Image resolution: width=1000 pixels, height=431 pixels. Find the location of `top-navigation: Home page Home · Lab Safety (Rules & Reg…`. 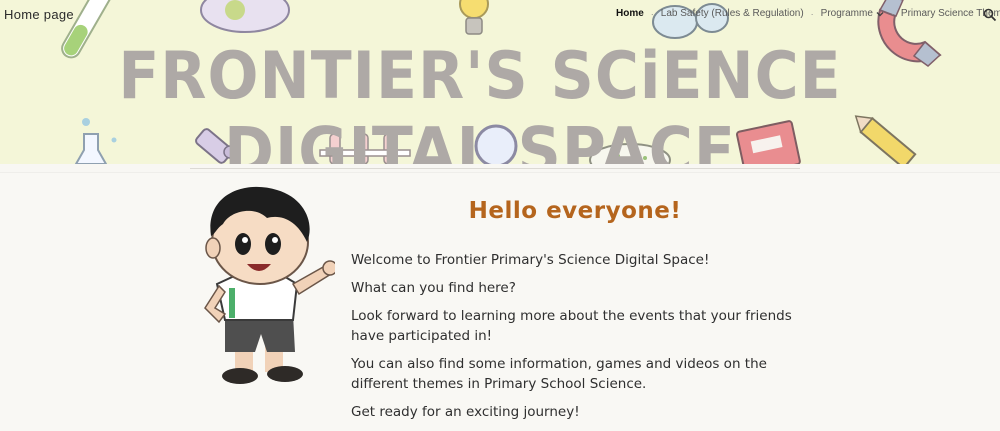

top-navigation: Home page Home · Lab Safety (Rules & Reg… is located at coordinates (500, 15).